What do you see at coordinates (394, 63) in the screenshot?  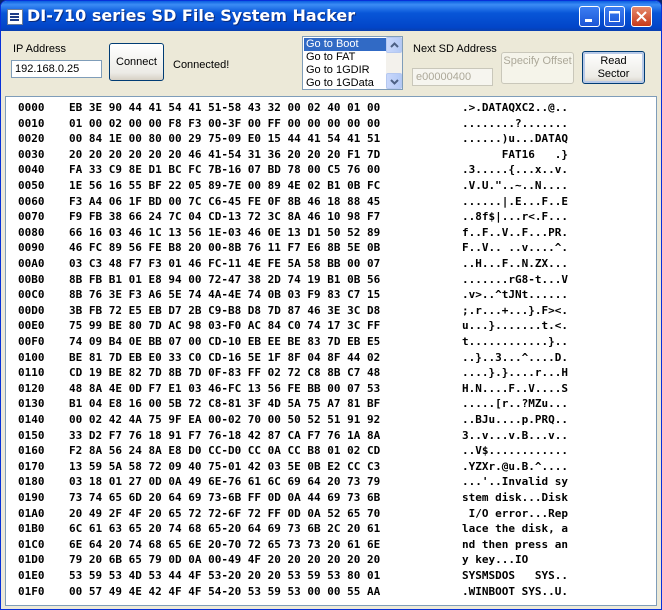 I see `goto-scrollbar` at bounding box center [394, 63].